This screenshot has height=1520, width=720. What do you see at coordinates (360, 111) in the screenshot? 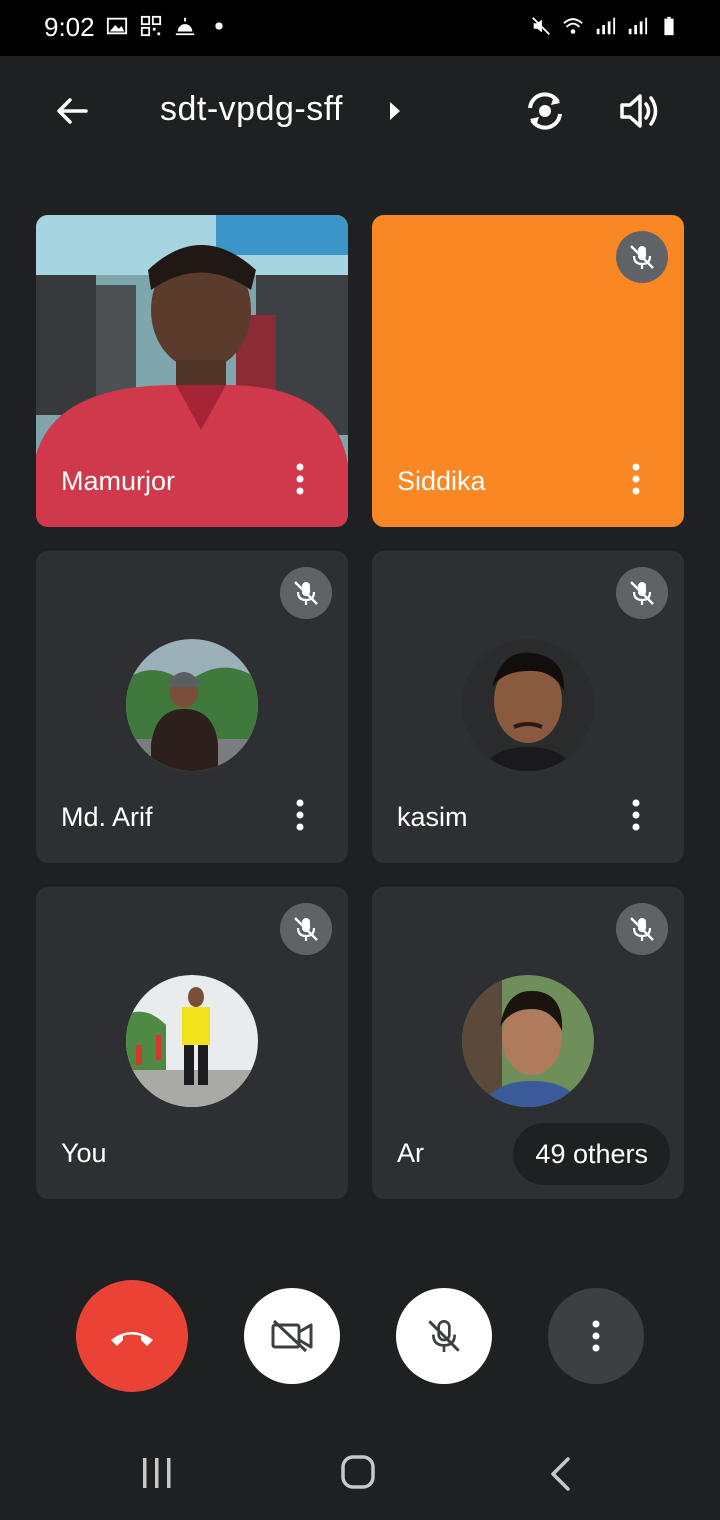
I see `meeting-header: sdt-vpdg-sff` at bounding box center [360, 111].